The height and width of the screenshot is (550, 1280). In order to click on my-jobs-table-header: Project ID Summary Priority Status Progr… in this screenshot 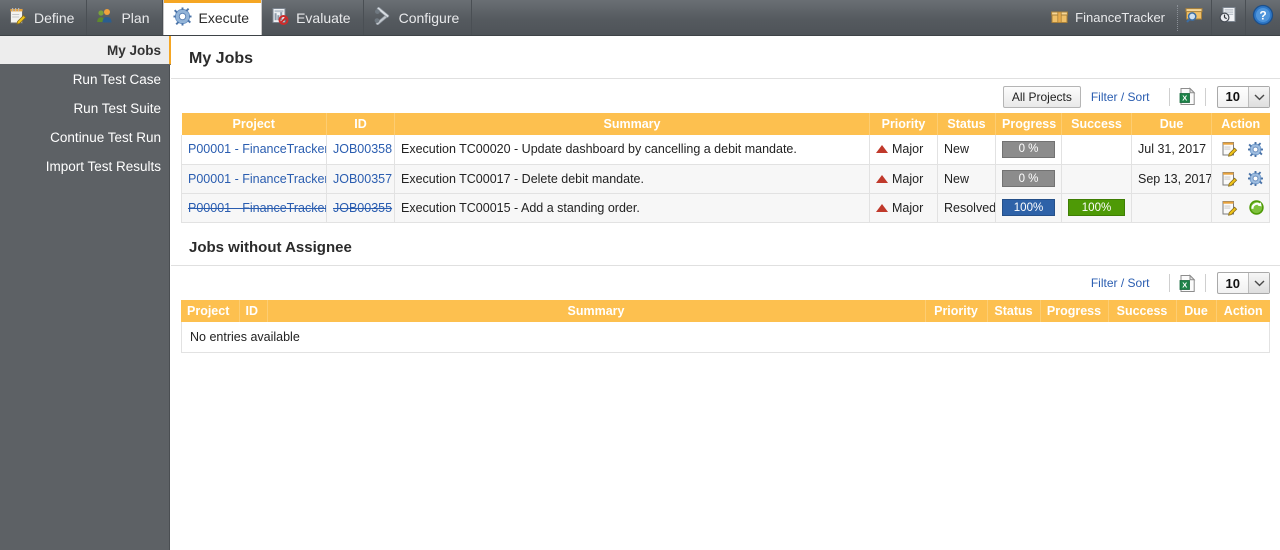, I will do `click(725, 124)`.